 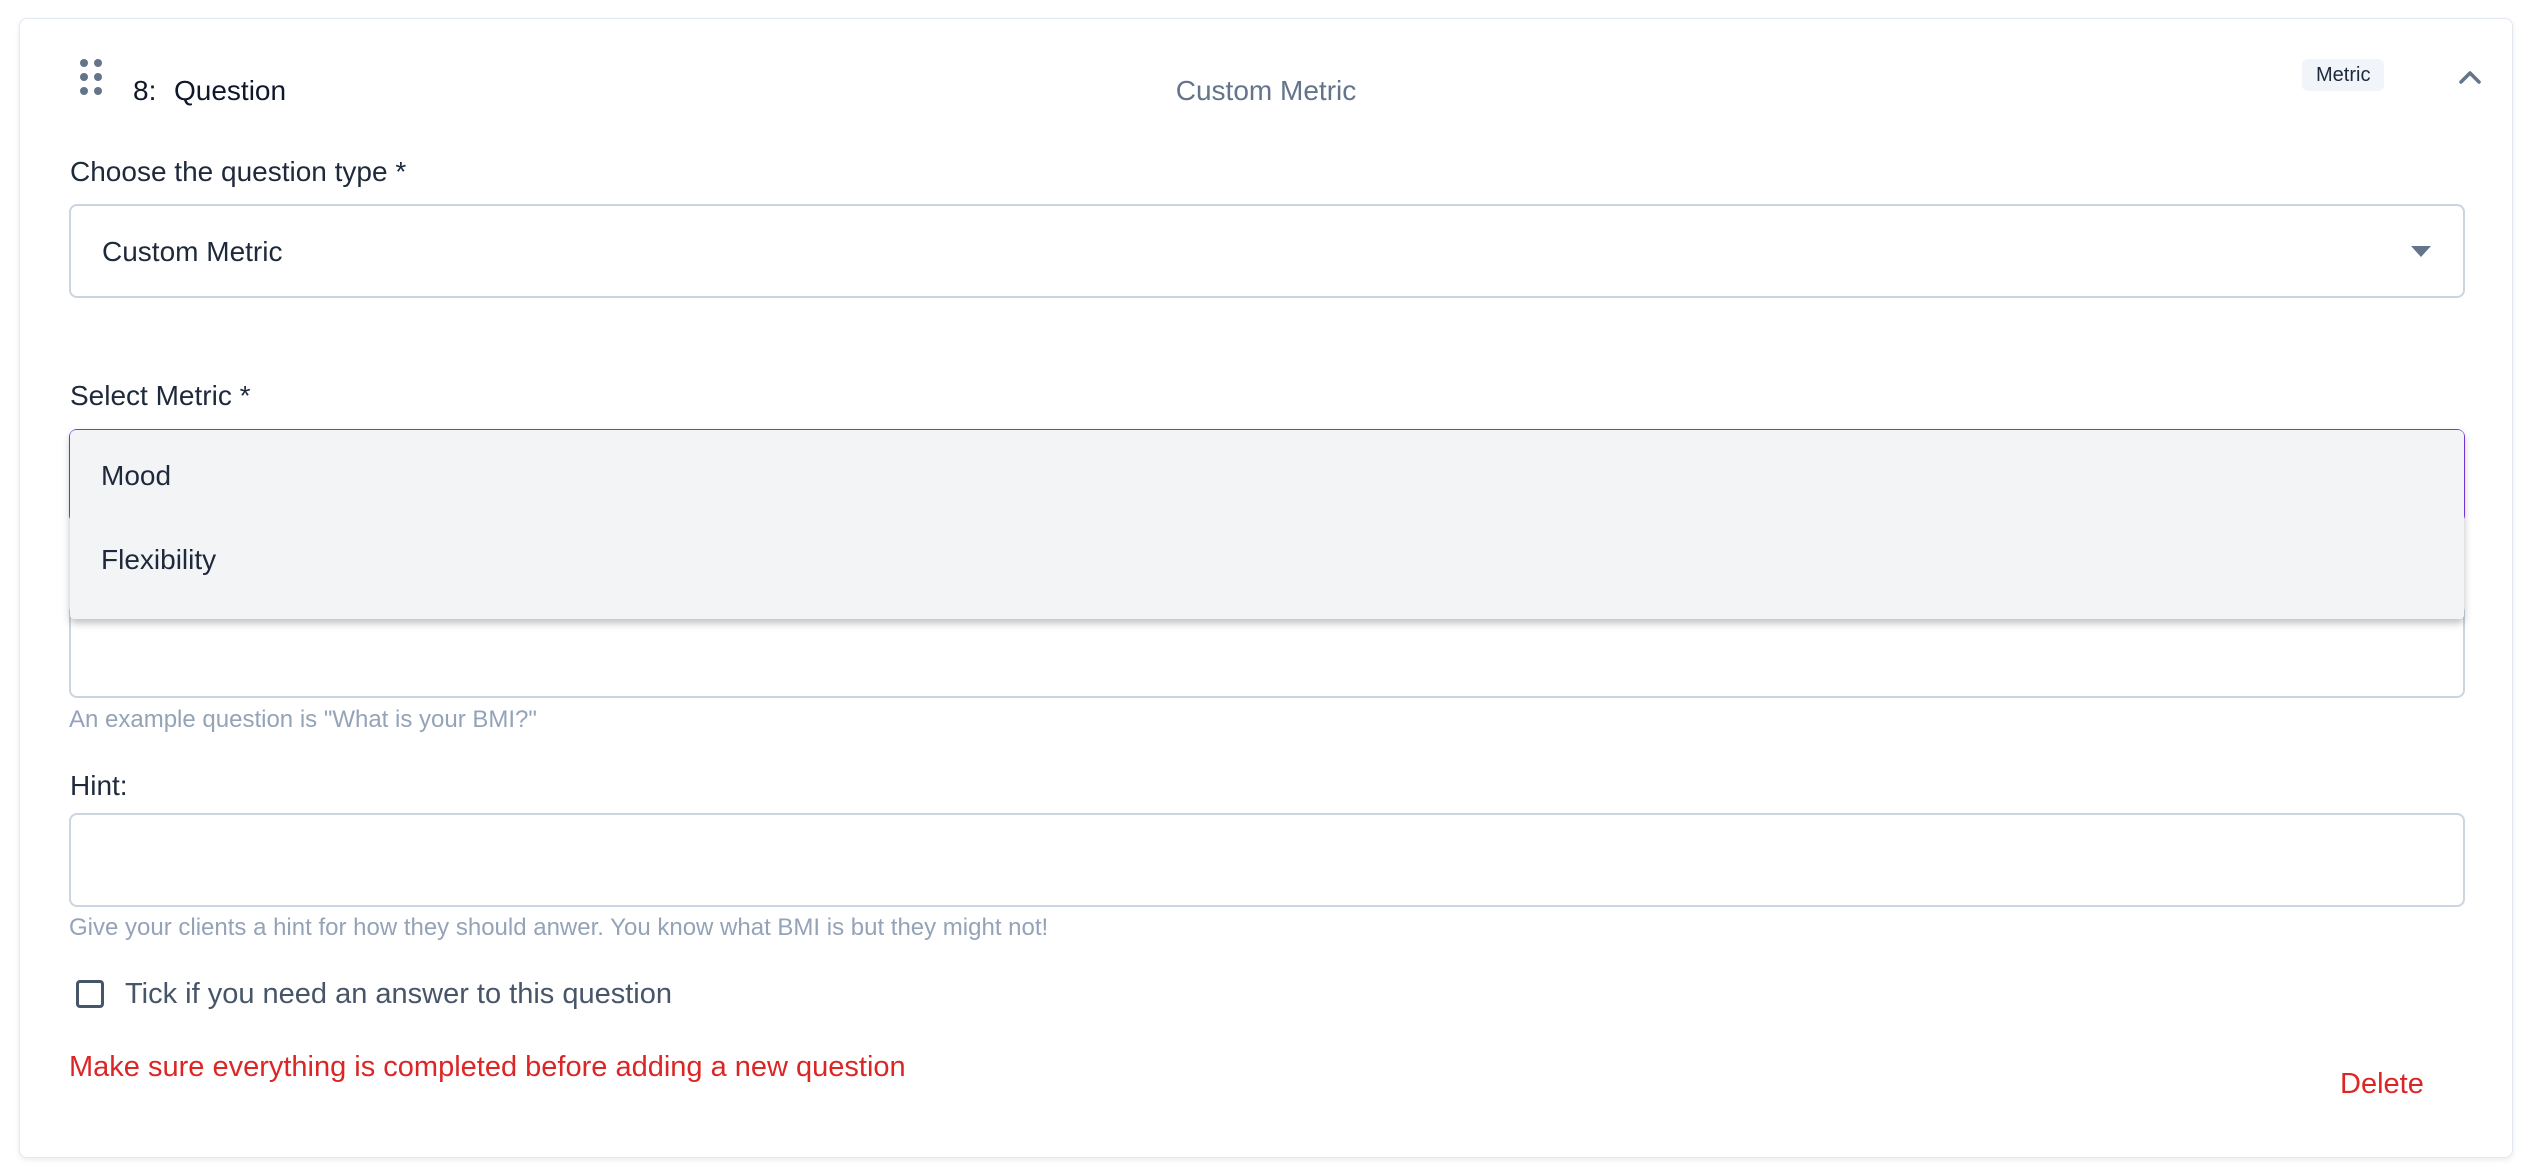 What do you see at coordinates (2343, 75) in the screenshot?
I see `question-type-badge: Metric` at bounding box center [2343, 75].